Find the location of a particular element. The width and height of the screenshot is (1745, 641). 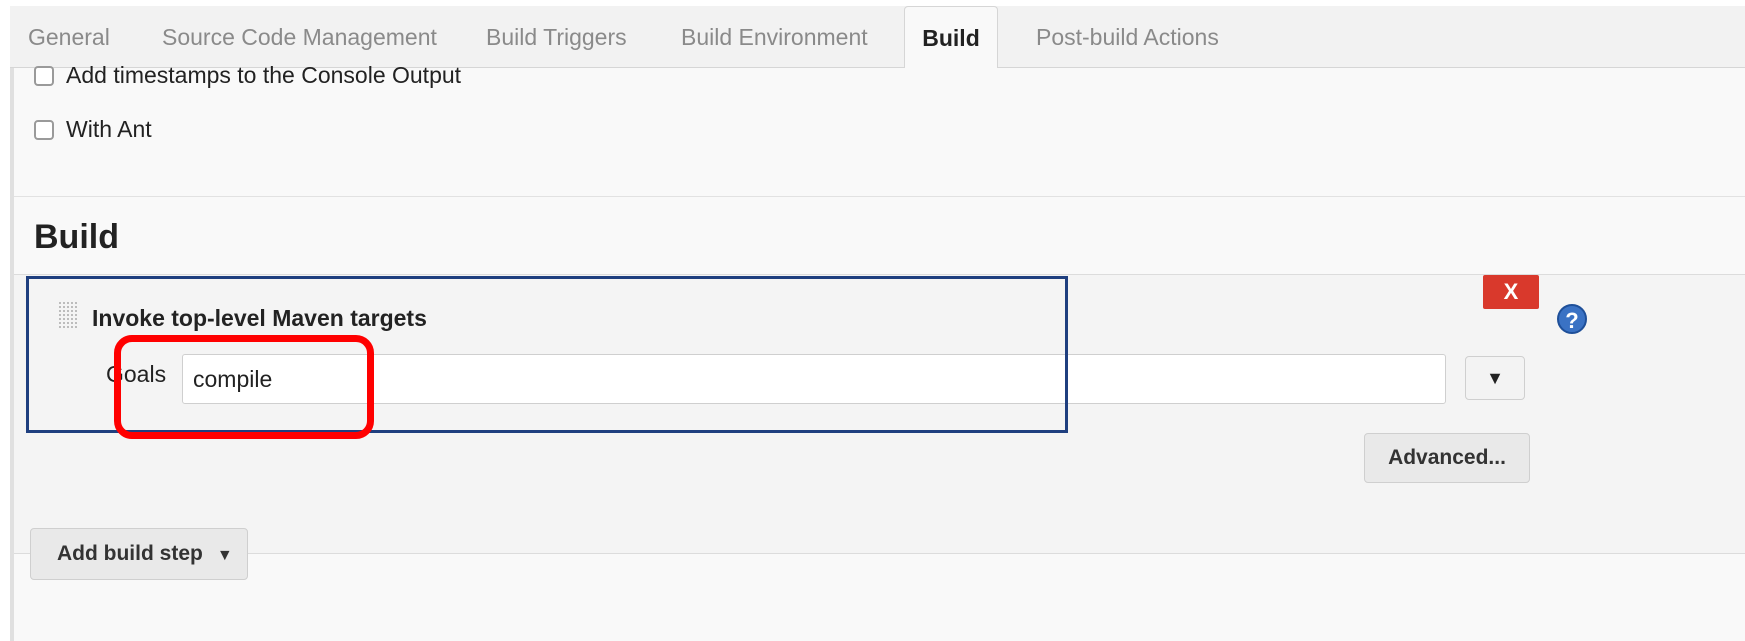

tab-build-environment: Build Environment is located at coordinates (774, 37).